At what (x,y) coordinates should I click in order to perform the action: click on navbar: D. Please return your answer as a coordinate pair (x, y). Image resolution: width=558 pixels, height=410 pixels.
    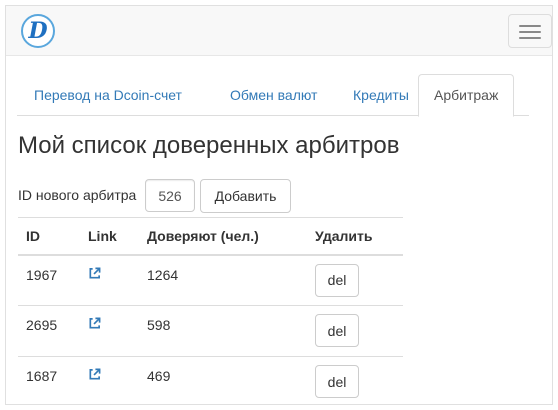
    Looking at the image, I should click on (279, 31).